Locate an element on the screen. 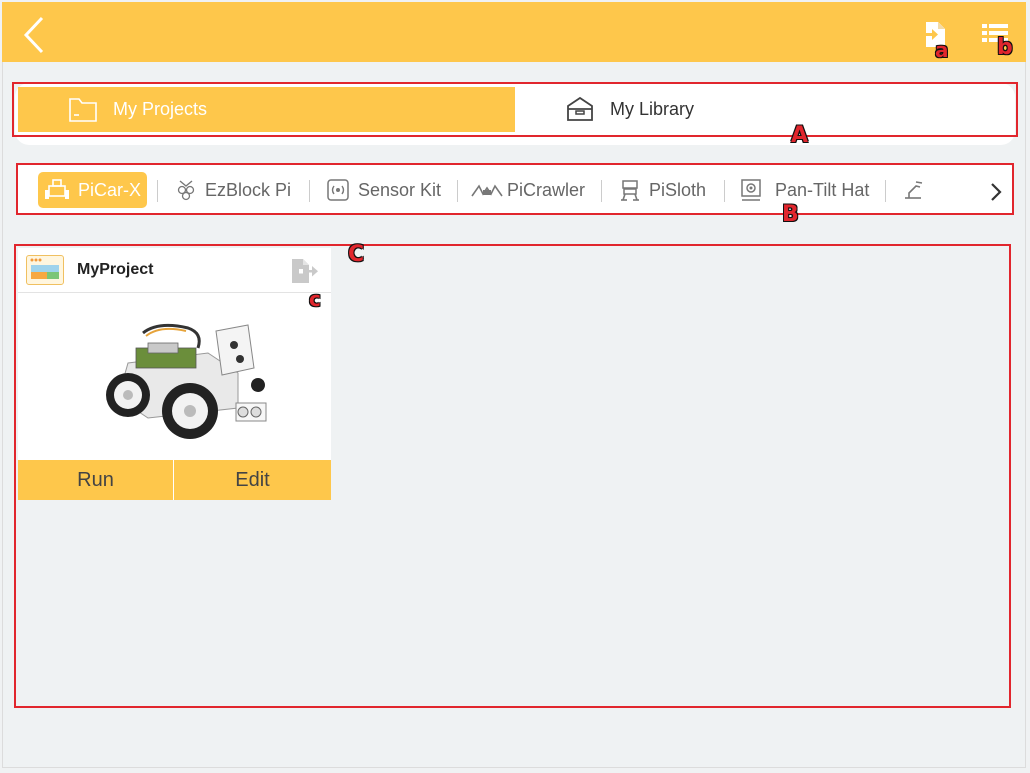  back-button is located at coordinates (35, 35).